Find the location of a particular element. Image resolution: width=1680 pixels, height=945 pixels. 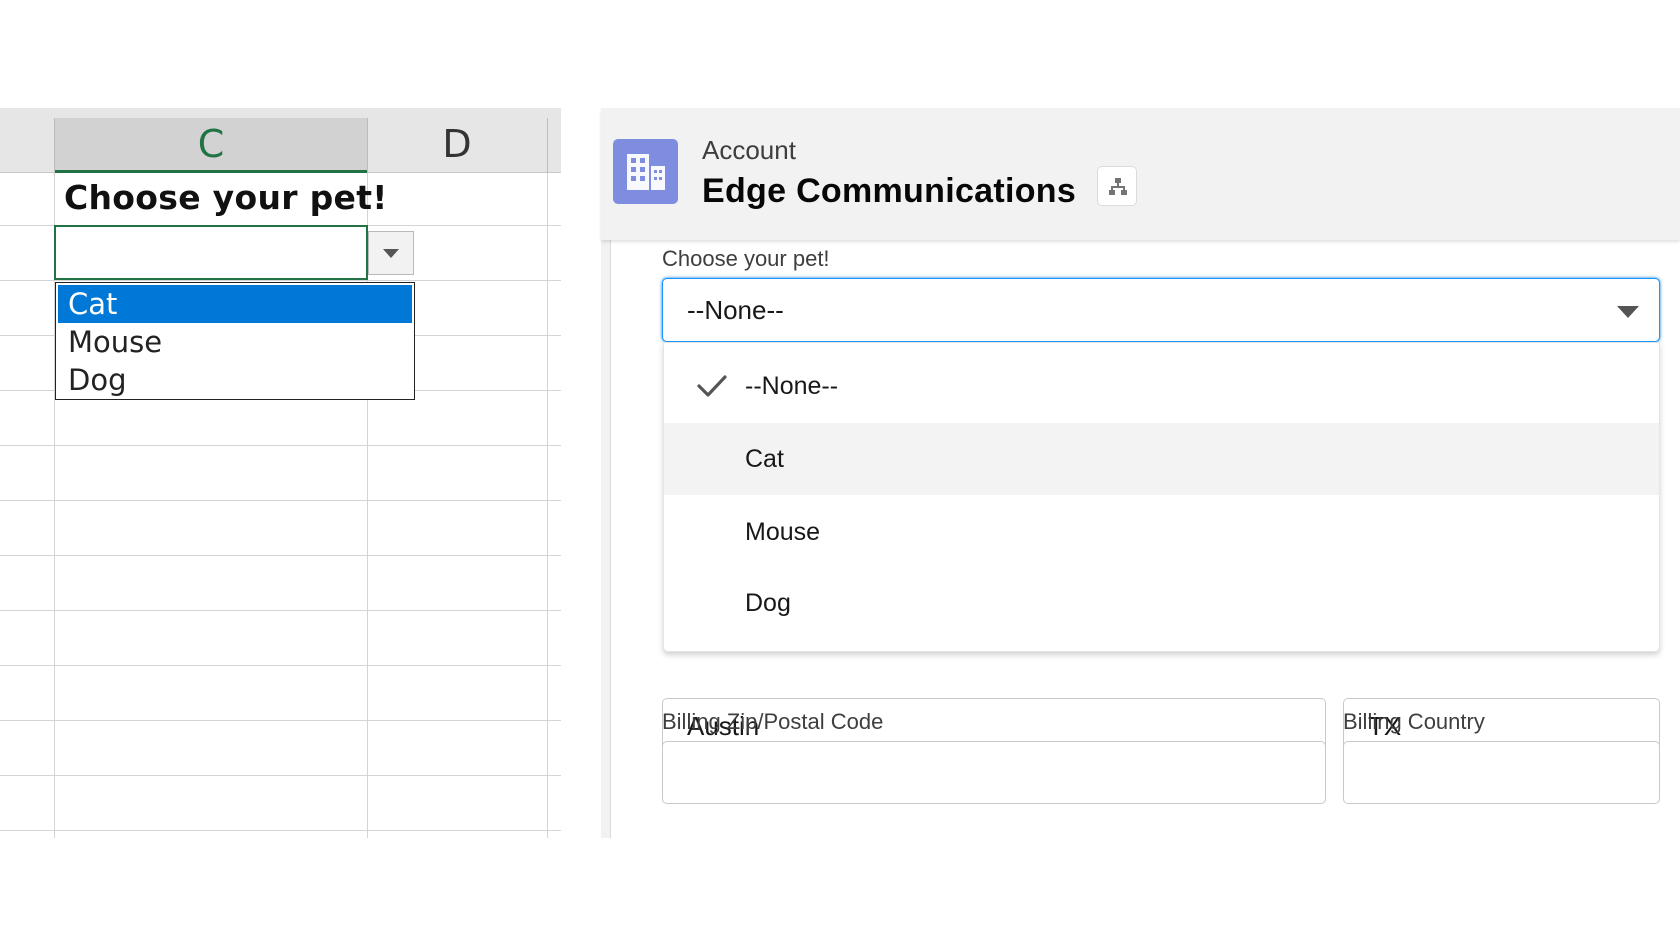

record-header: Account Edge Communications is located at coordinates (1140, 174).